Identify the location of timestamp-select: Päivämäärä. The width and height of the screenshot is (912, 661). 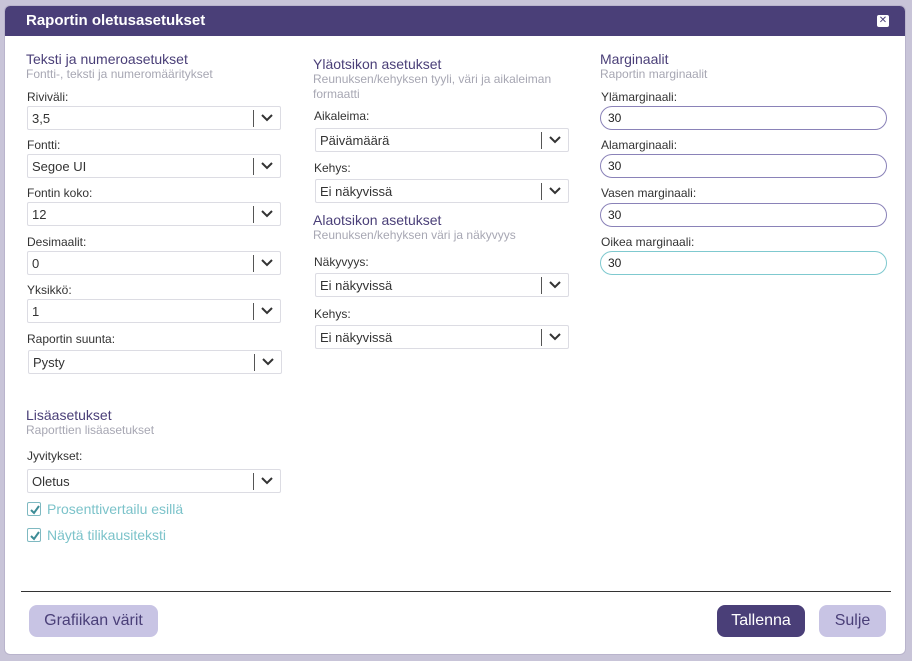
(442, 140).